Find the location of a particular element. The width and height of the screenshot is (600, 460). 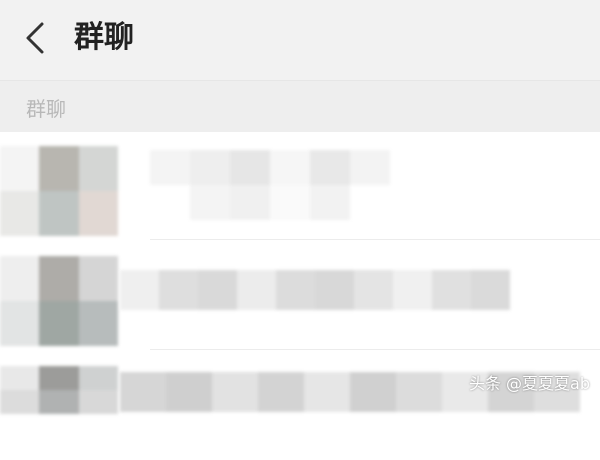

back-button is located at coordinates (34, 38).